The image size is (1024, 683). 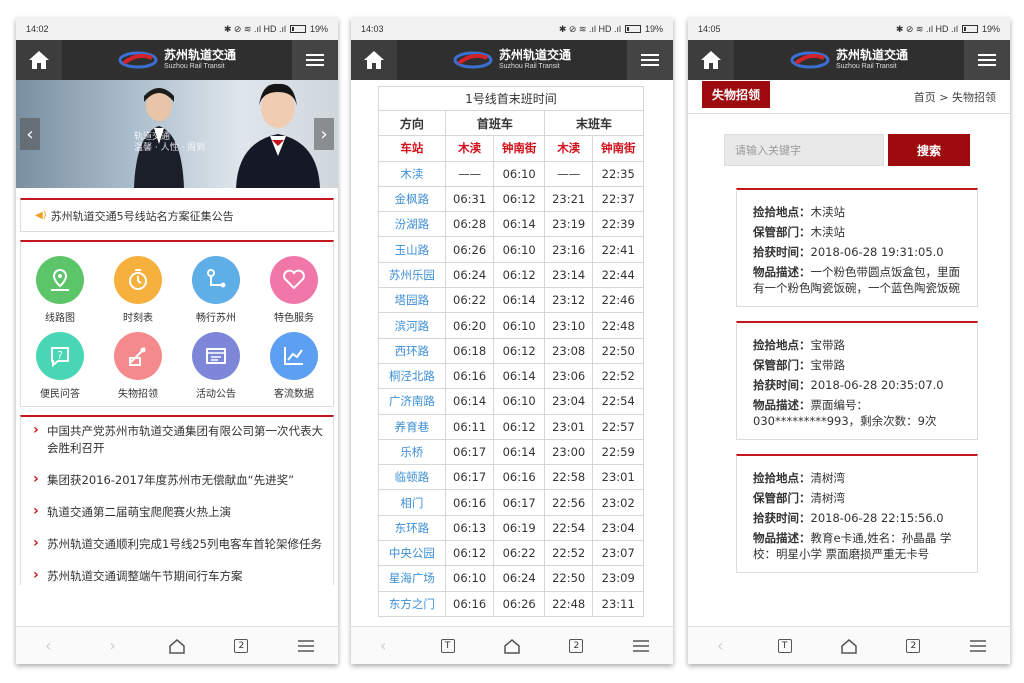 What do you see at coordinates (568, 199) in the screenshot?
I see `train-time: 23:21` at bounding box center [568, 199].